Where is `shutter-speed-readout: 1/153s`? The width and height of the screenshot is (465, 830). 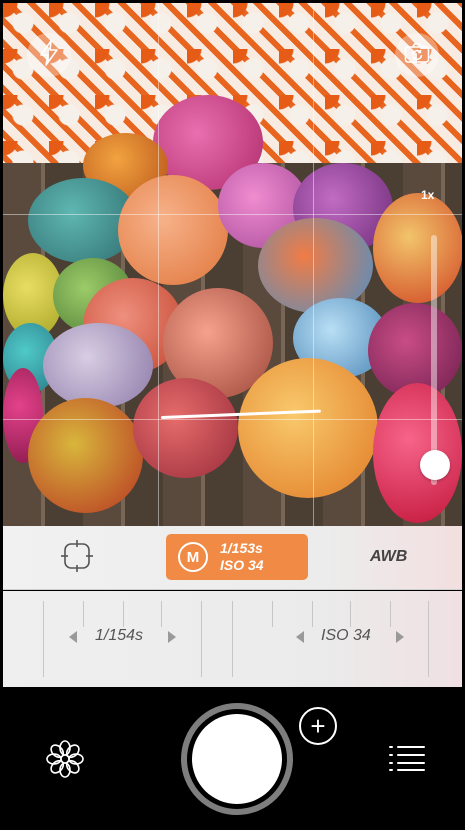 shutter-speed-readout: 1/153s is located at coordinates (241, 548).